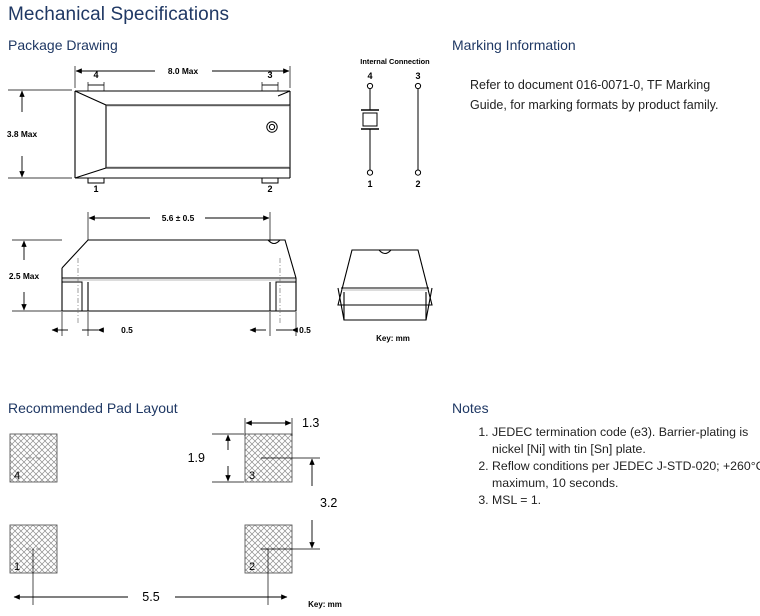 This screenshot has width=760, height=616. I want to click on section-heading-notes: Notes, so click(470, 408).